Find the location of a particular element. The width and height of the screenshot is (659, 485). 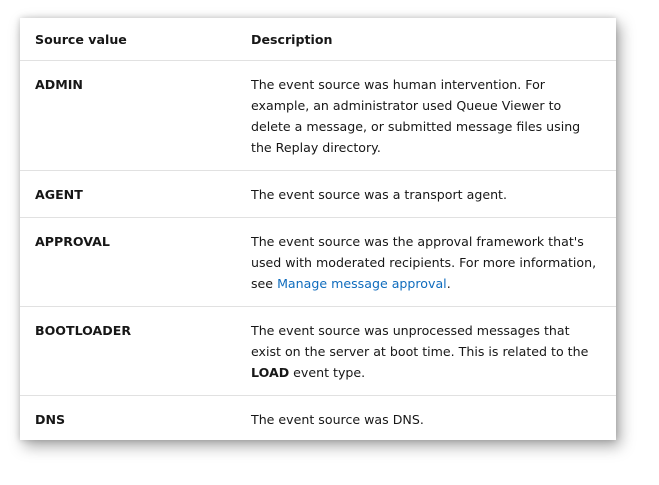

source-value-cell: APPROVAL is located at coordinates (135, 262).